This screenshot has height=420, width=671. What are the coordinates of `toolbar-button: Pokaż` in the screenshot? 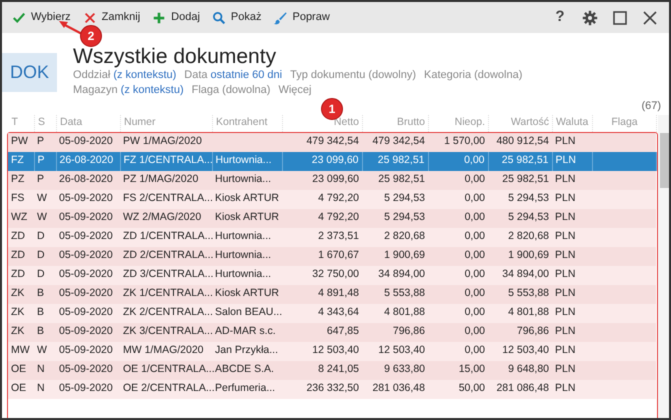 It's located at (237, 17).